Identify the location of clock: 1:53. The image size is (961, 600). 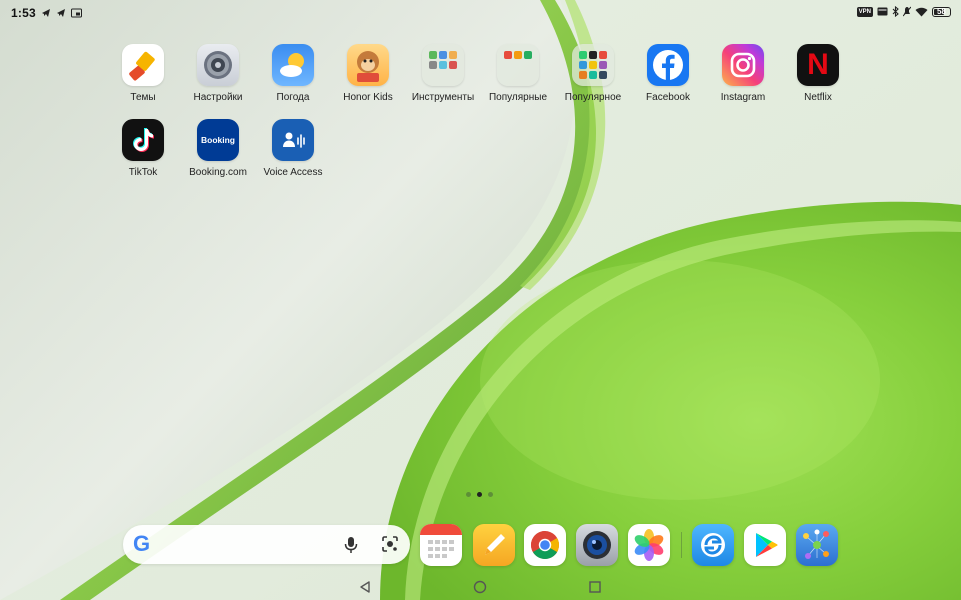
(23, 13).